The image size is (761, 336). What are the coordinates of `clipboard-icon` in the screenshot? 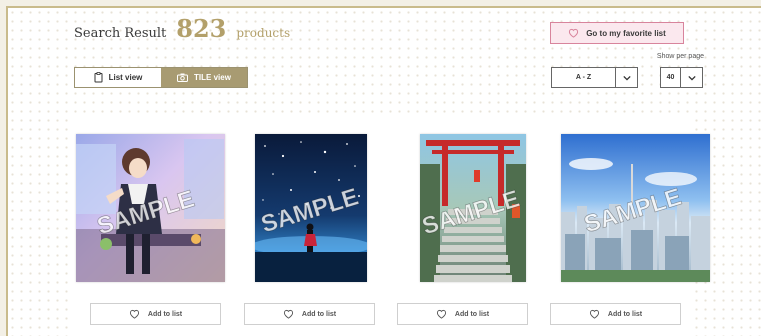 It's located at (98, 77).